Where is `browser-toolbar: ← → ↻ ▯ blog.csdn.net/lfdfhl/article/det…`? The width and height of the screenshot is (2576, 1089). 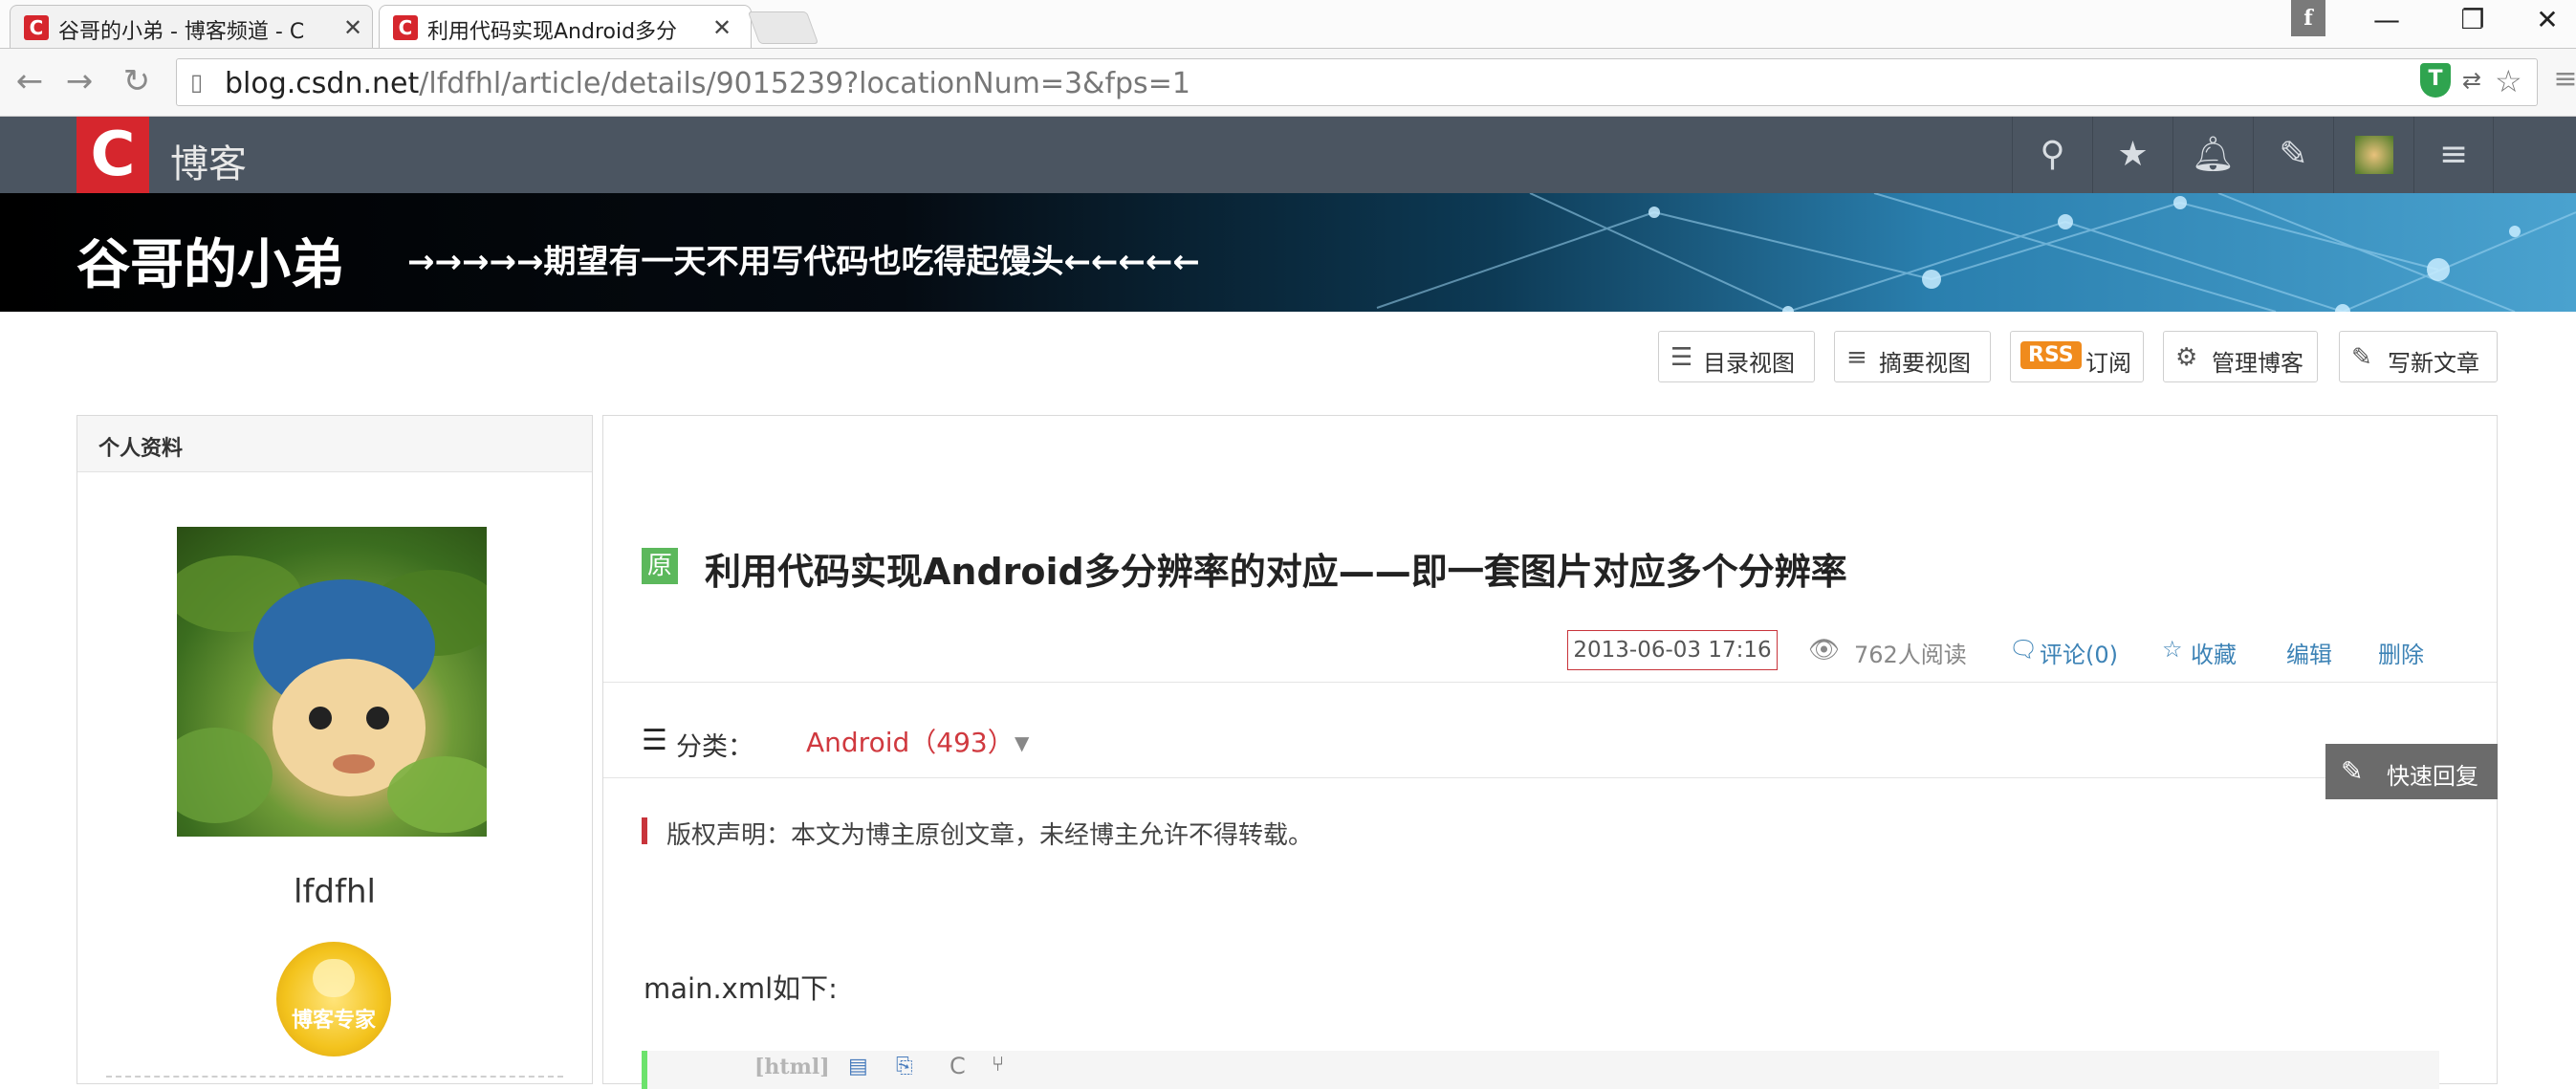
browser-toolbar: ← → ↻ ▯ blog.csdn.net/lfdfhl/article/det… is located at coordinates (1288, 83).